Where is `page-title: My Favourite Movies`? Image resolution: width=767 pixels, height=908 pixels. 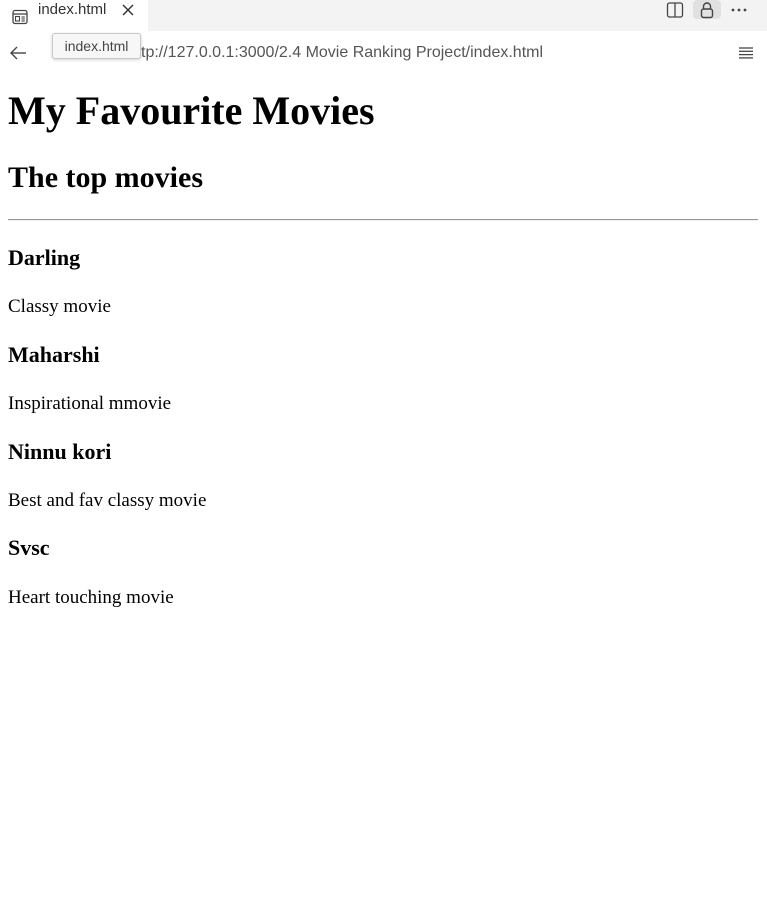 page-title: My Favourite Movies is located at coordinates (191, 110).